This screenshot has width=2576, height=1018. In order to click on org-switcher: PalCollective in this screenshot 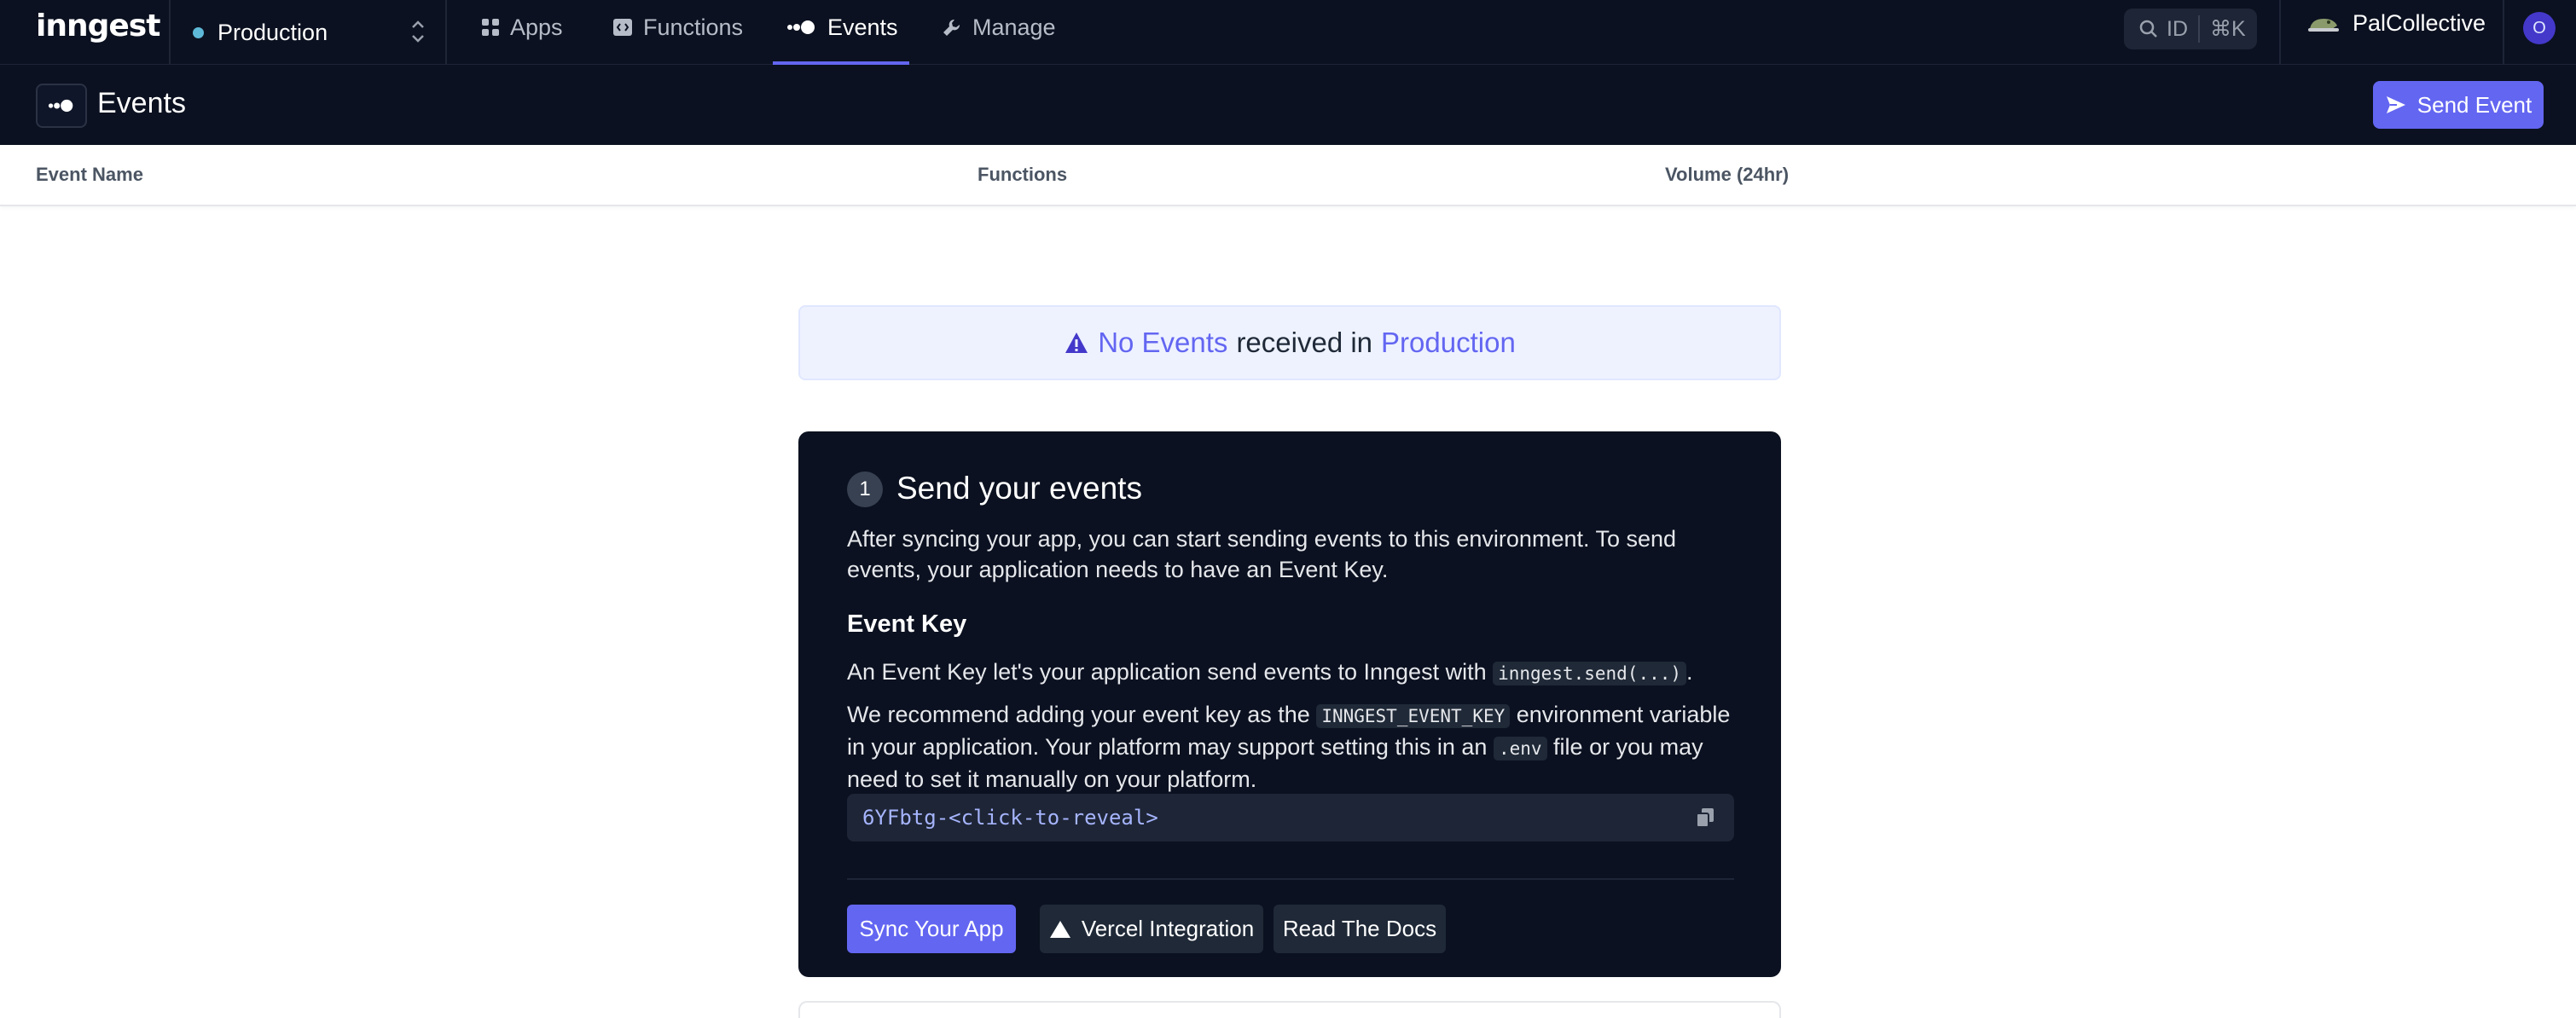, I will do `click(2396, 24)`.